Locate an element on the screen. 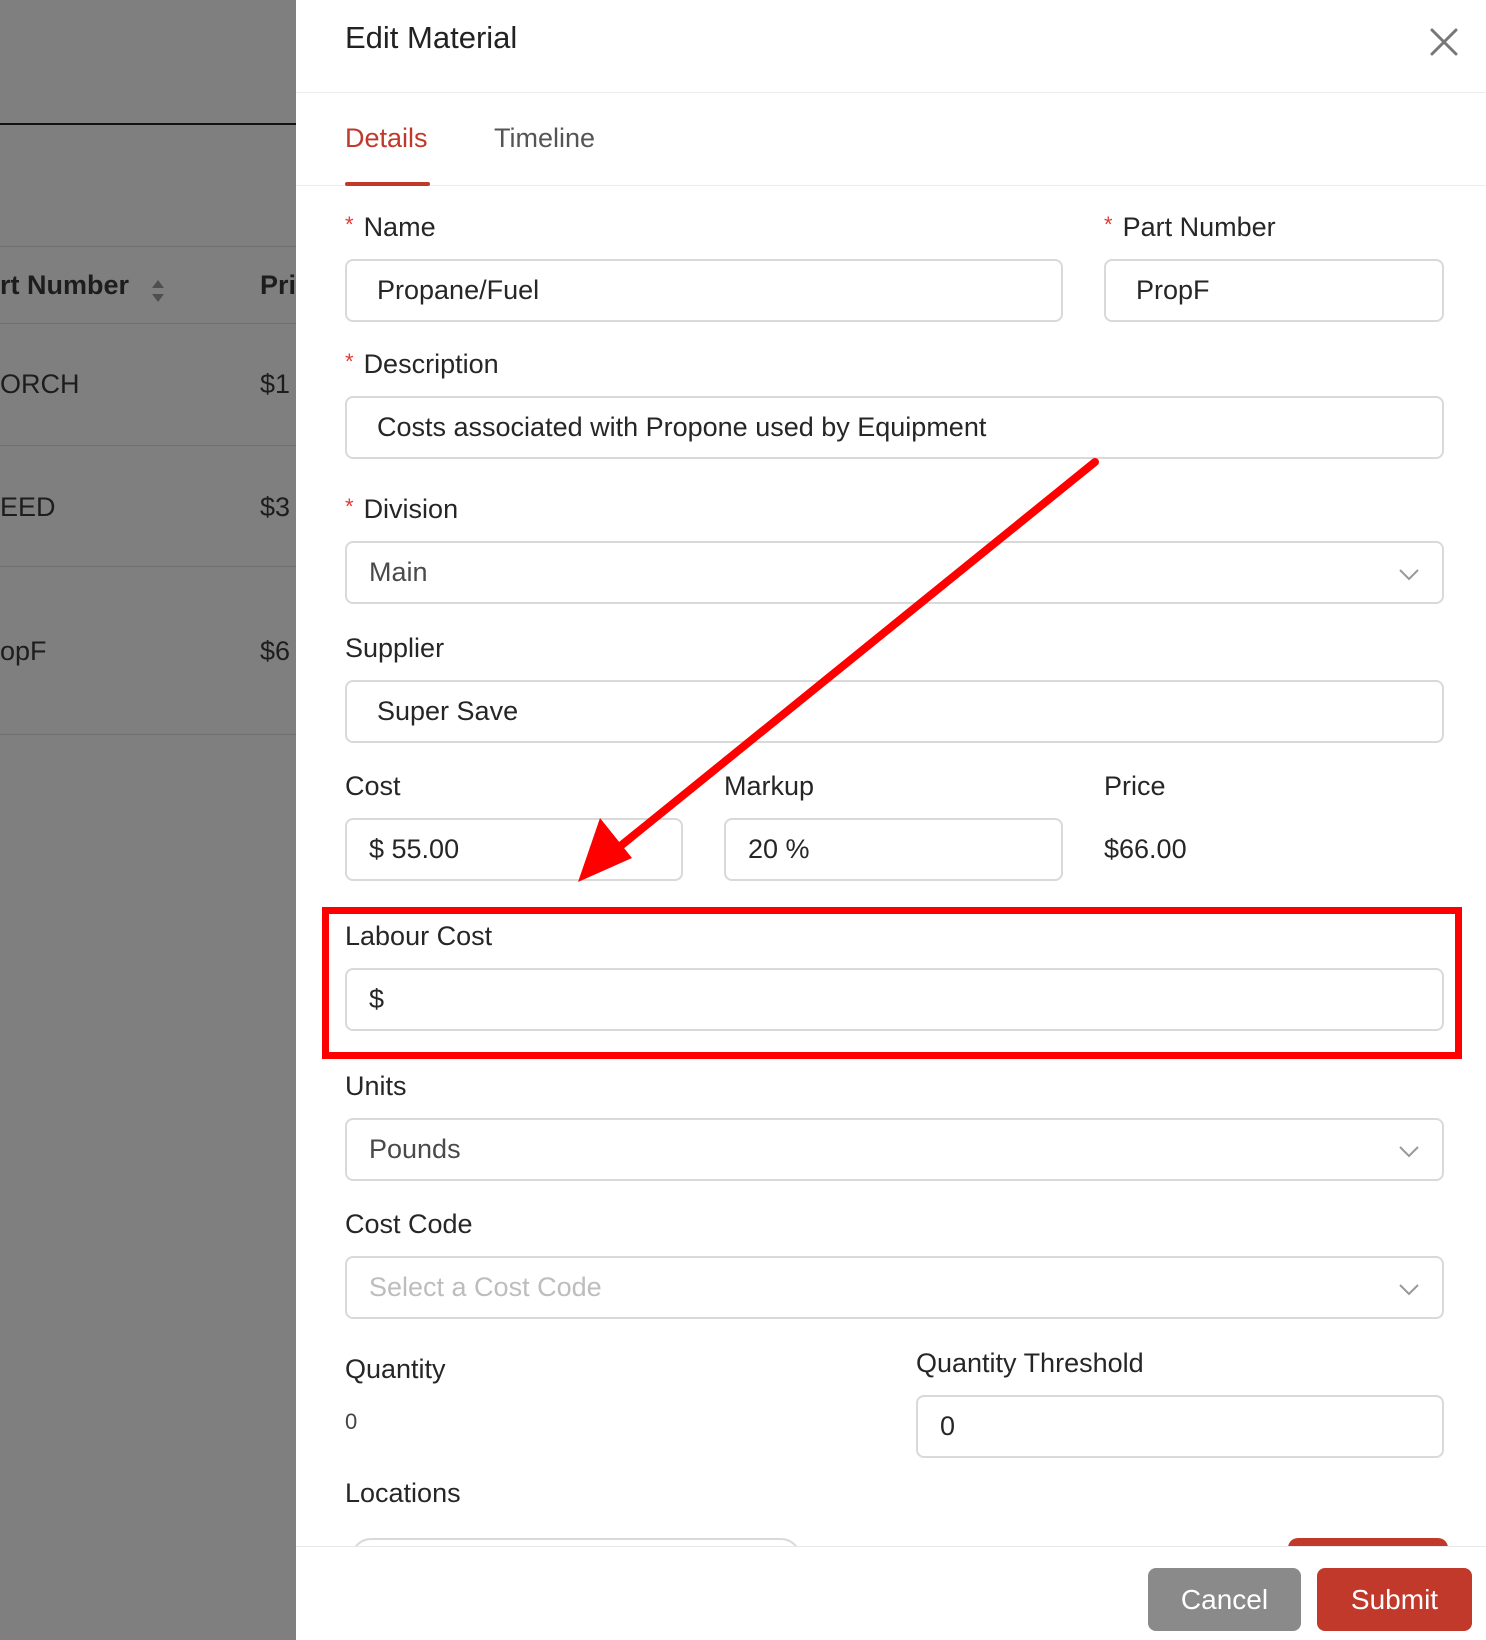 The width and height of the screenshot is (1486, 1640). drawer-title: Edit Material is located at coordinates (431, 37).